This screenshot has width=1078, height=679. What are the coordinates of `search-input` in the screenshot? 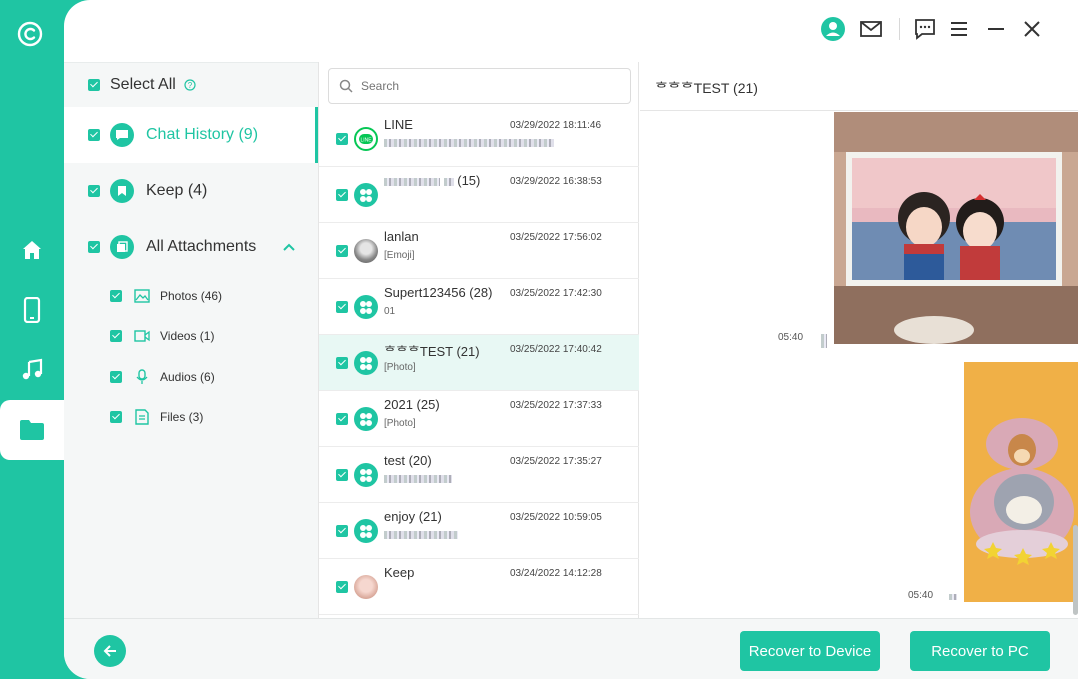 It's located at (491, 86).